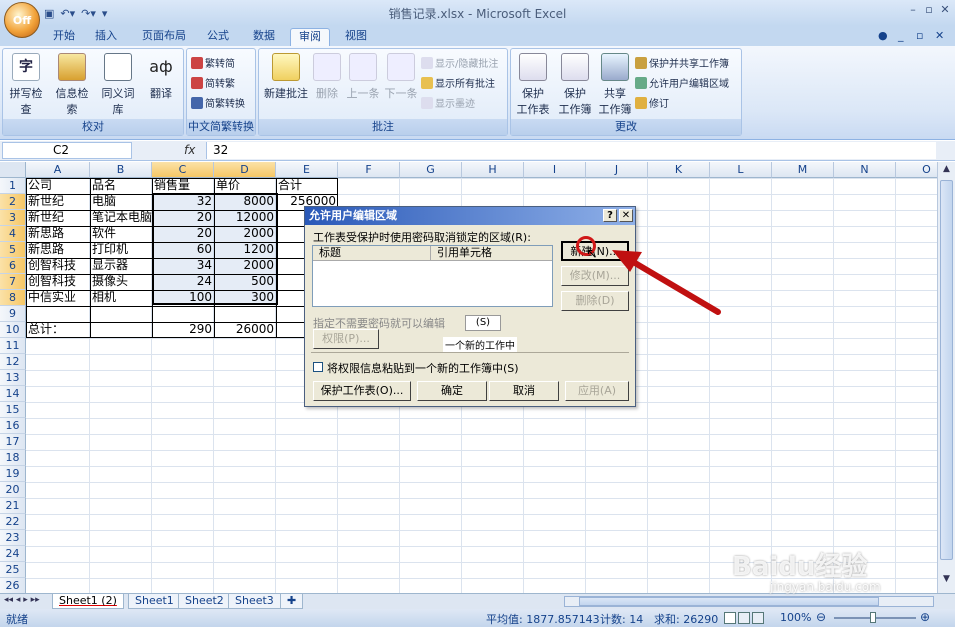 The image size is (955, 627). I want to click on tab-data: 数据, so click(264, 37).